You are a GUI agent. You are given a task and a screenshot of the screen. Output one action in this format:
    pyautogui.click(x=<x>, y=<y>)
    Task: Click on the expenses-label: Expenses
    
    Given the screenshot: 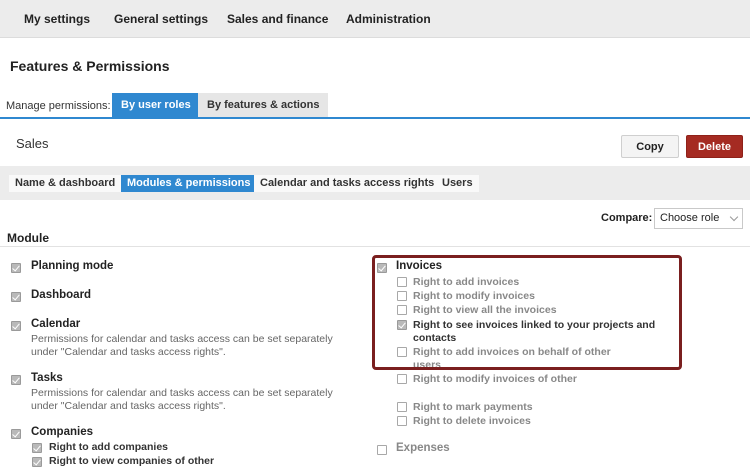 What is the action you would take?
    pyautogui.click(x=423, y=448)
    